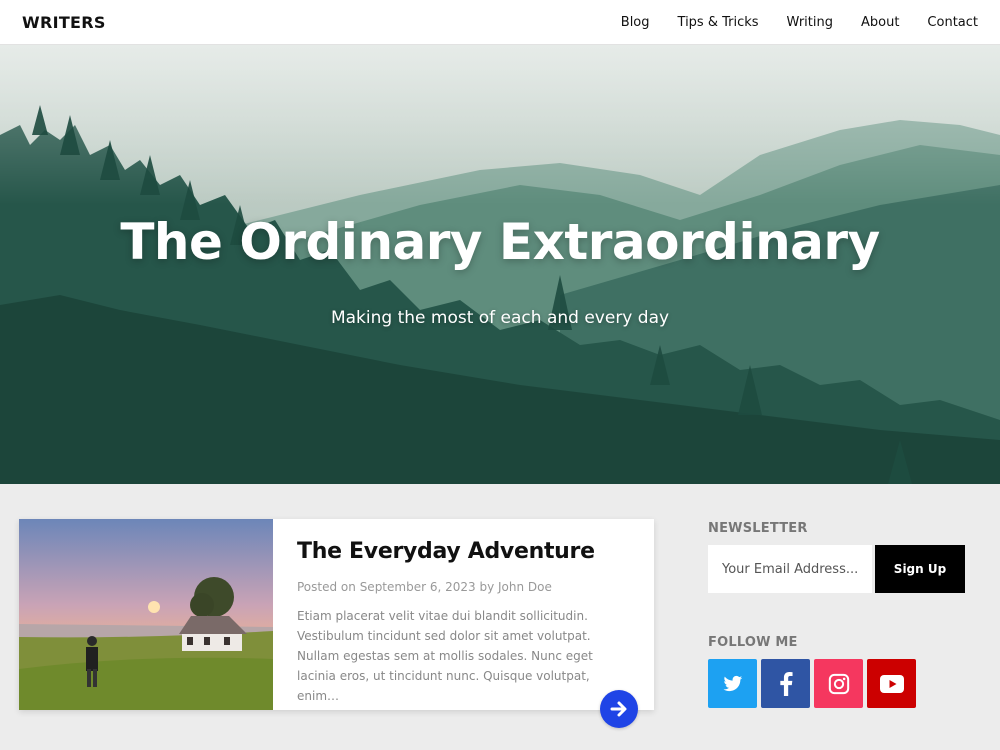  What do you see at coordinates (635, 22) in the screenshot?
I see `nav-item-blog: Blog` at bounding box center [635, 22].